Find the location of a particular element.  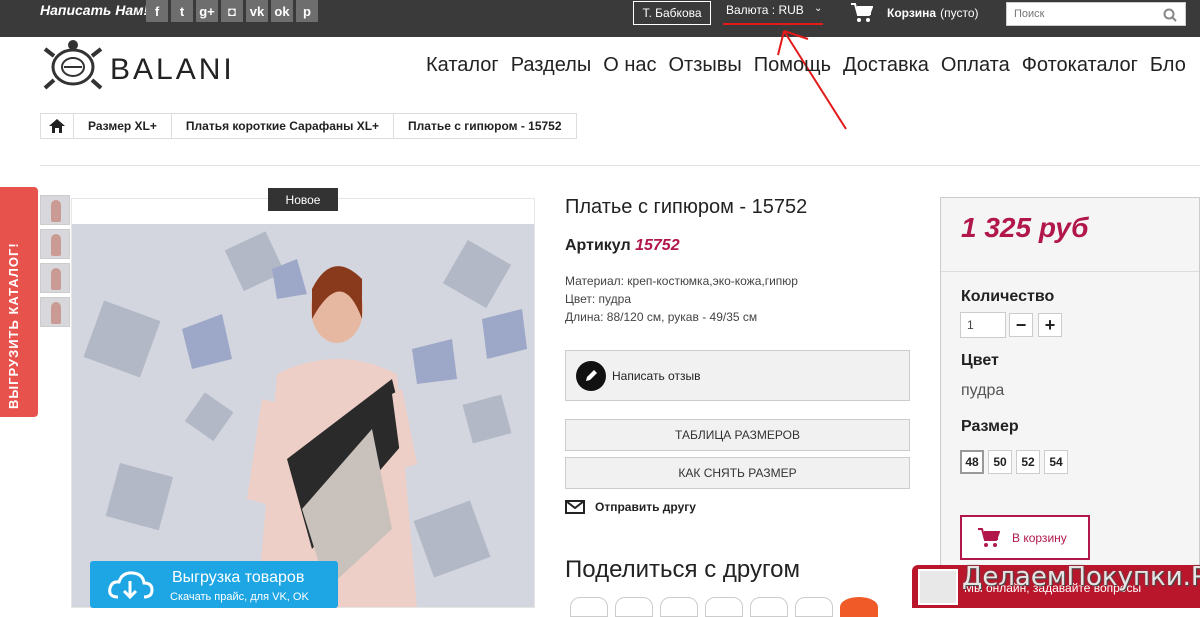

color-line: Цвет: пудра is located at coordinates (598, 299).